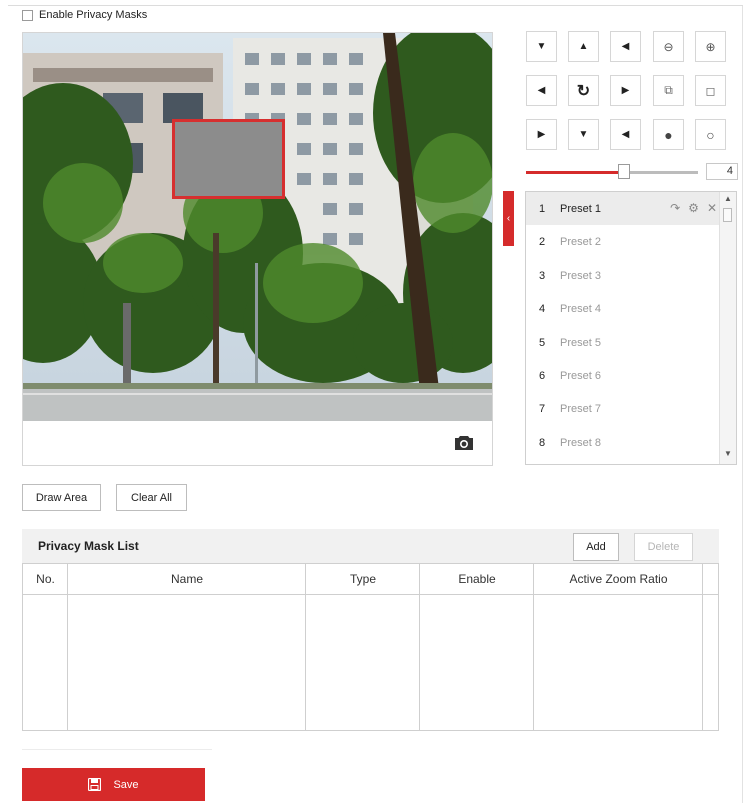 The width and height of the screenshot is (747, 803). I want to click on preset-actions: ↷ ⚙ ✕, so click(693, 208).